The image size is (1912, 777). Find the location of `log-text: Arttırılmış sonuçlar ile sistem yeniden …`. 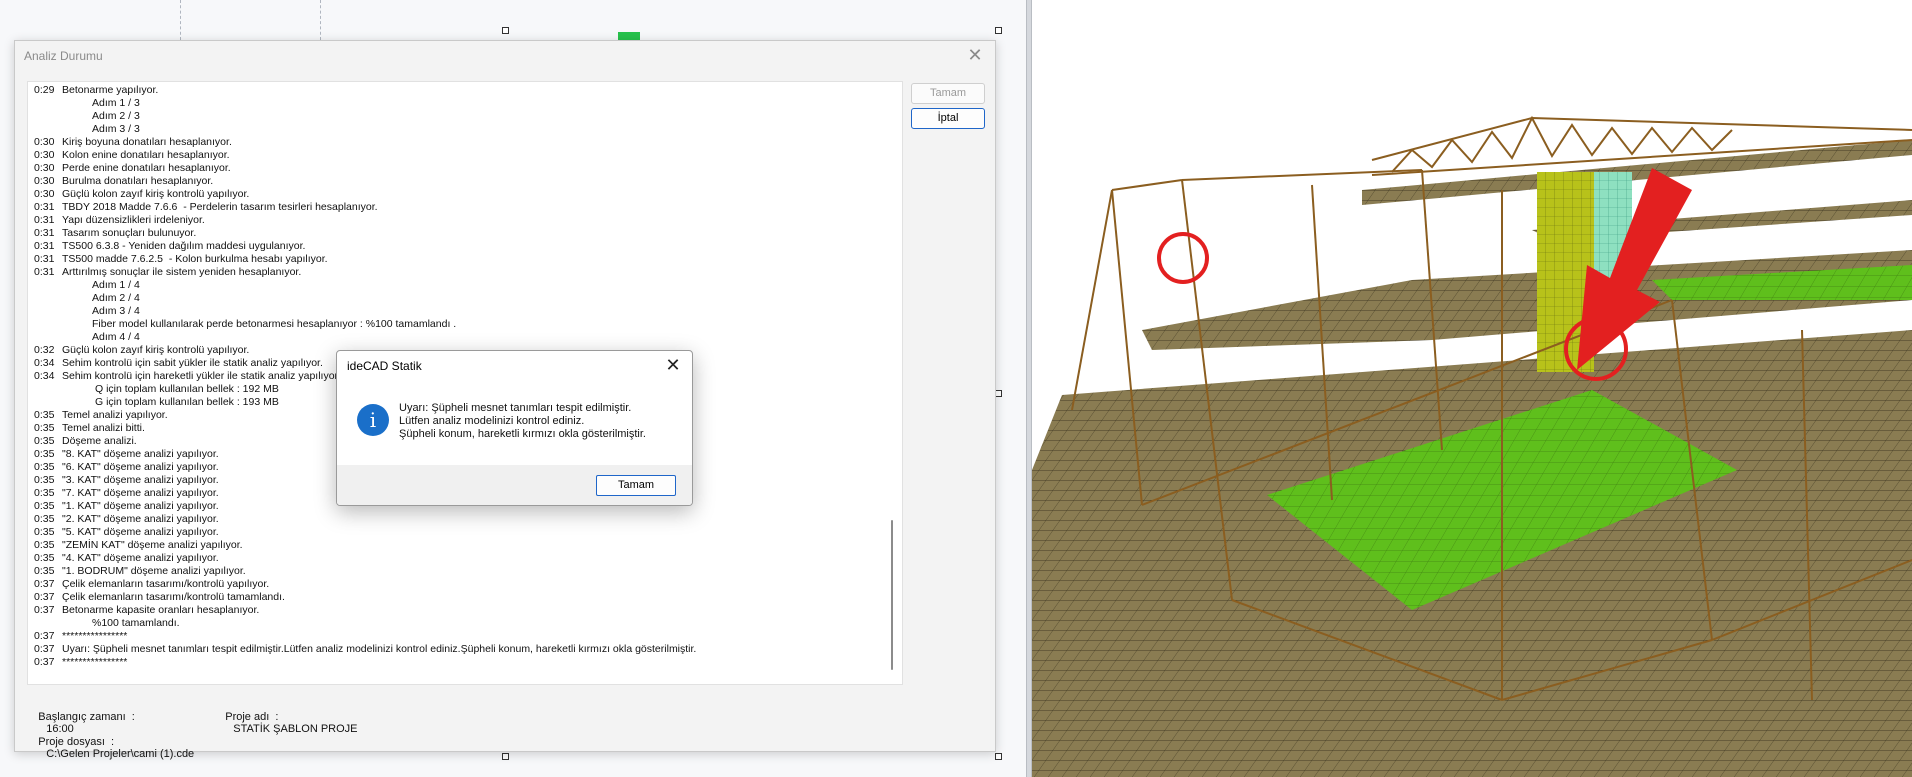

log-text: Arttırılmış sonuçlar ile sistem yeniden … is located at coordinates (182, 272).